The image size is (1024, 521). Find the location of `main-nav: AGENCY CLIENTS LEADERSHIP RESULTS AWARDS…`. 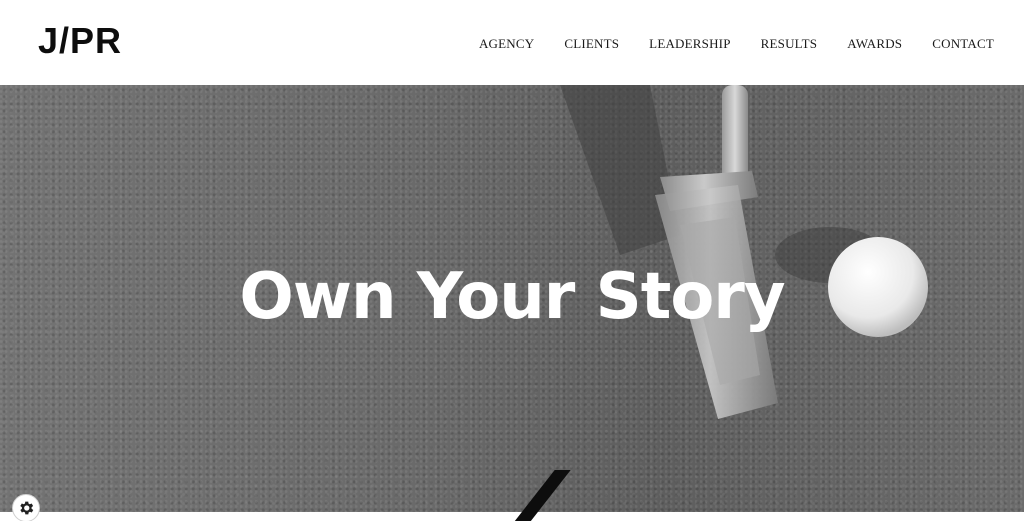

main-nav: AGENCY CLIENTS LEADERSHIP RESULTS AWARDS… is located at coordinates (736, 44).